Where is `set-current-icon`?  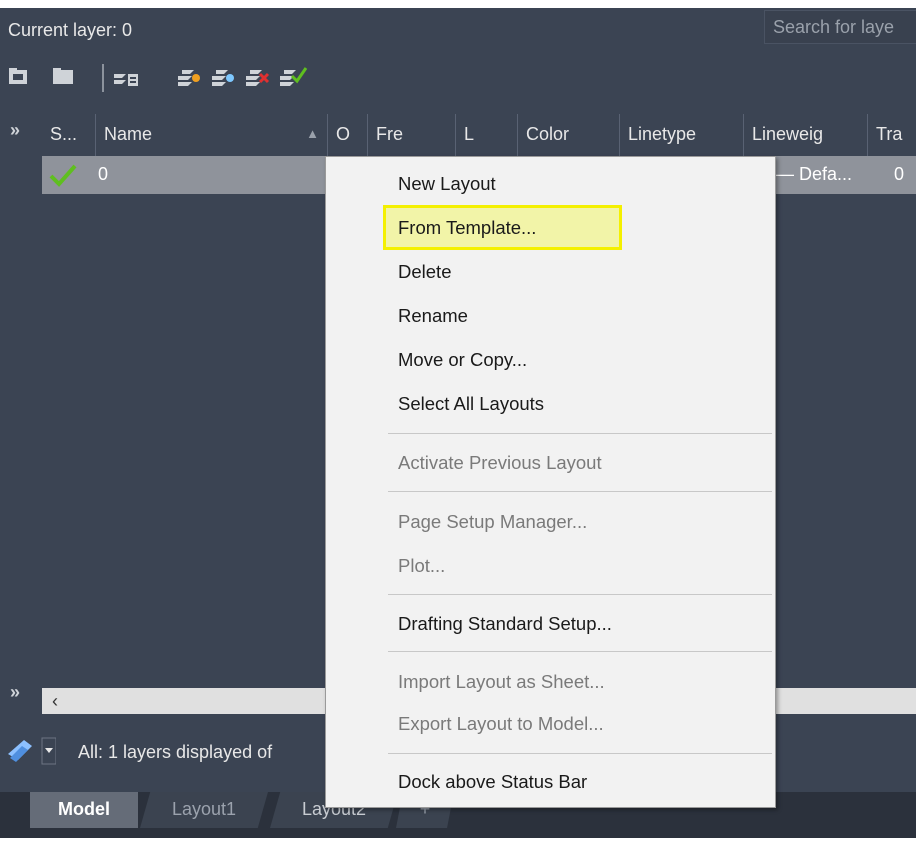
set-current-icon is located at coordinates (293, 77).